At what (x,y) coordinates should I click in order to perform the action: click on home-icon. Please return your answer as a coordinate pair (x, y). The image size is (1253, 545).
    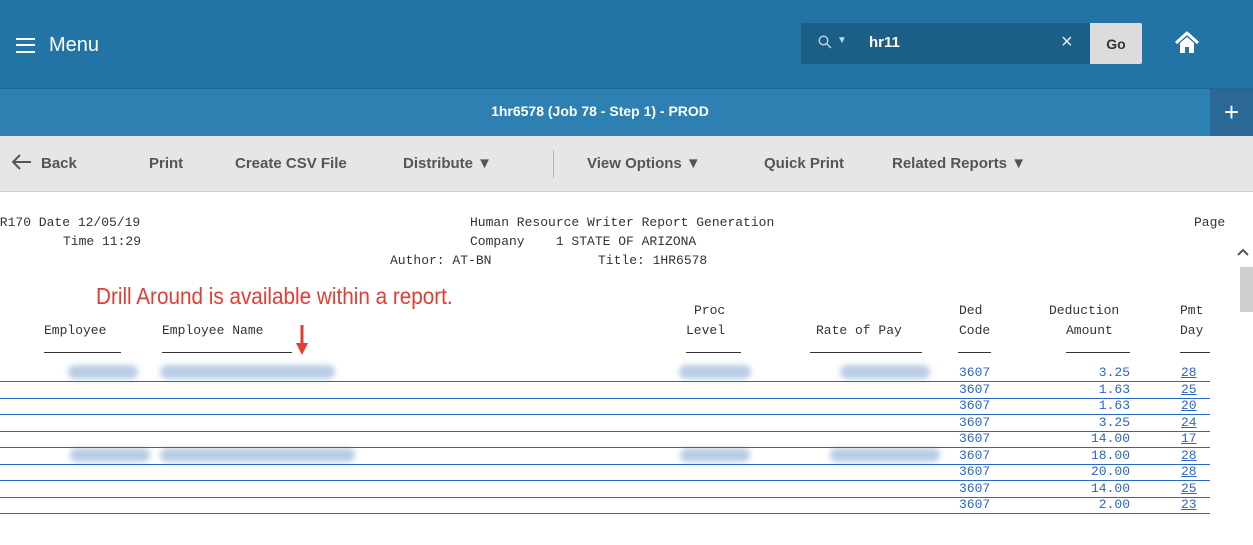
    Looking at the image, I should click on (1187, 43).